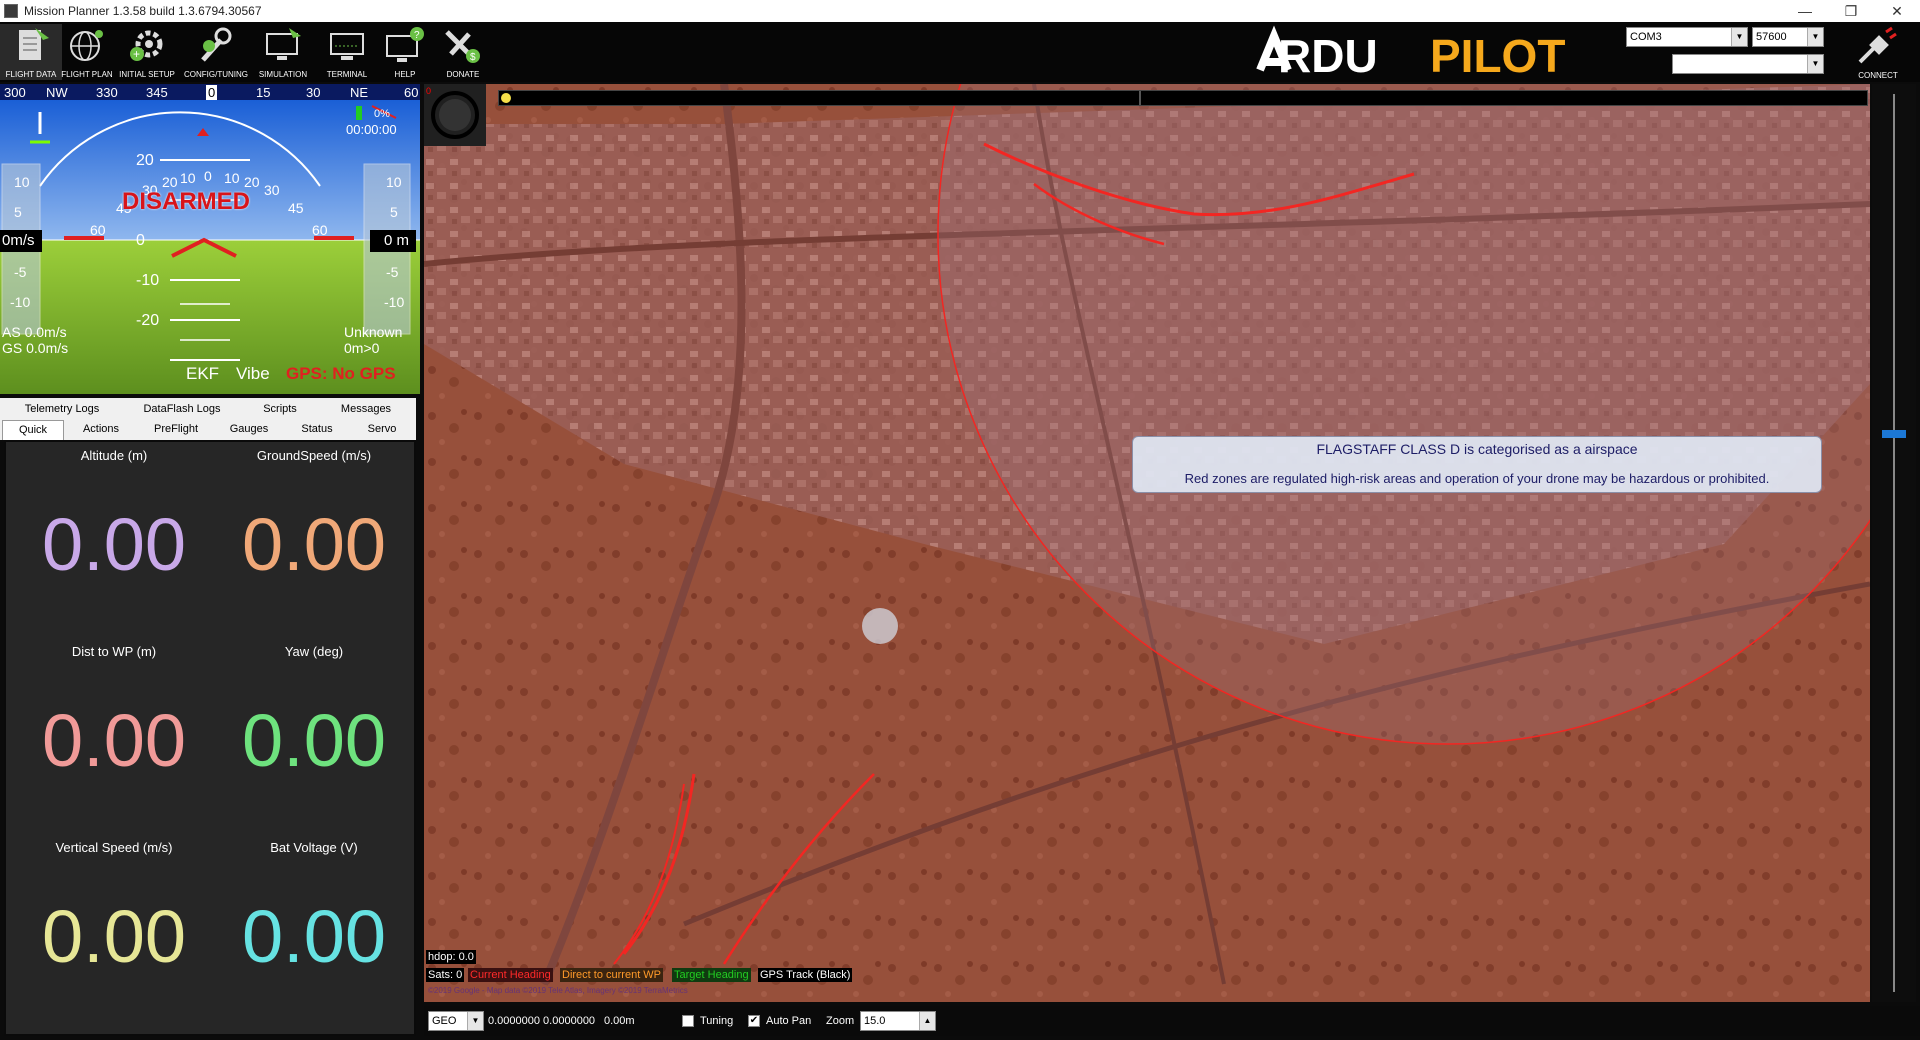 This screenshot has width=1920, height=1040. What do you see at coordinates (1748, 64) in the screenshot?
I see `link-select: ▼` at bounding box center [1748, 64].